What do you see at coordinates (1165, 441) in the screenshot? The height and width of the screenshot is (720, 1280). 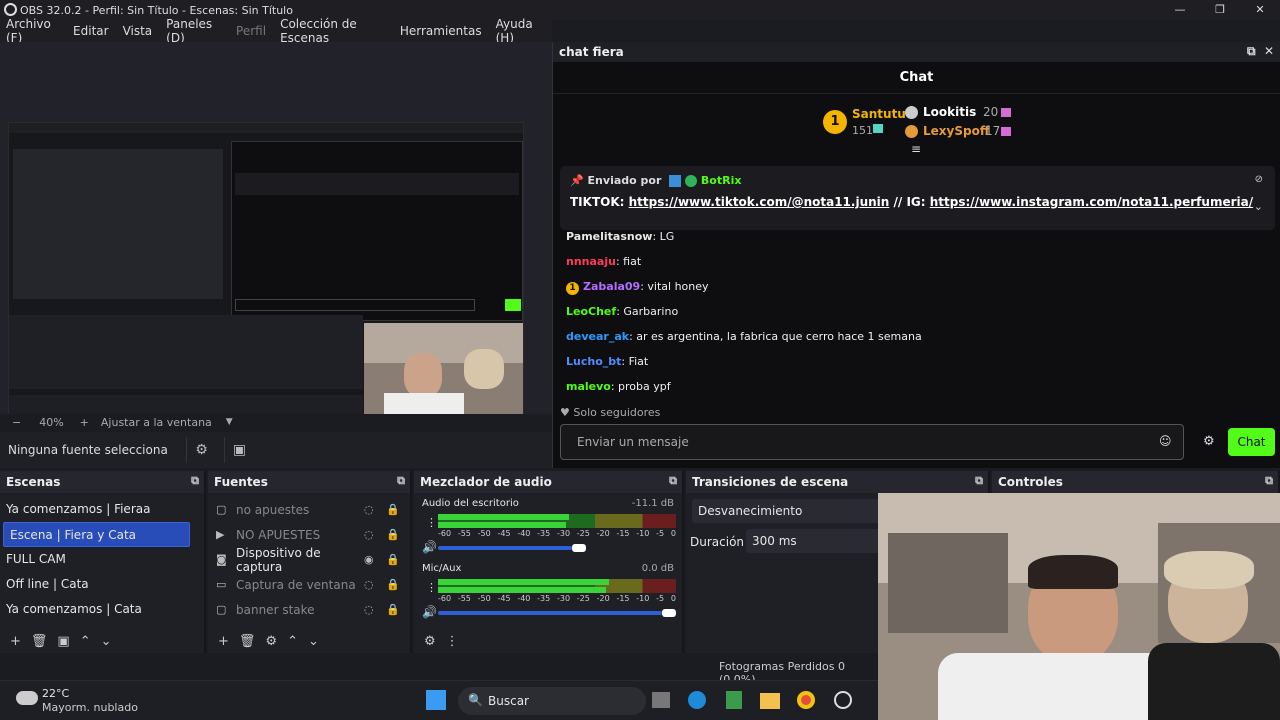 I see `emoji-icon: ☺` at bounding box center [1165, 441].